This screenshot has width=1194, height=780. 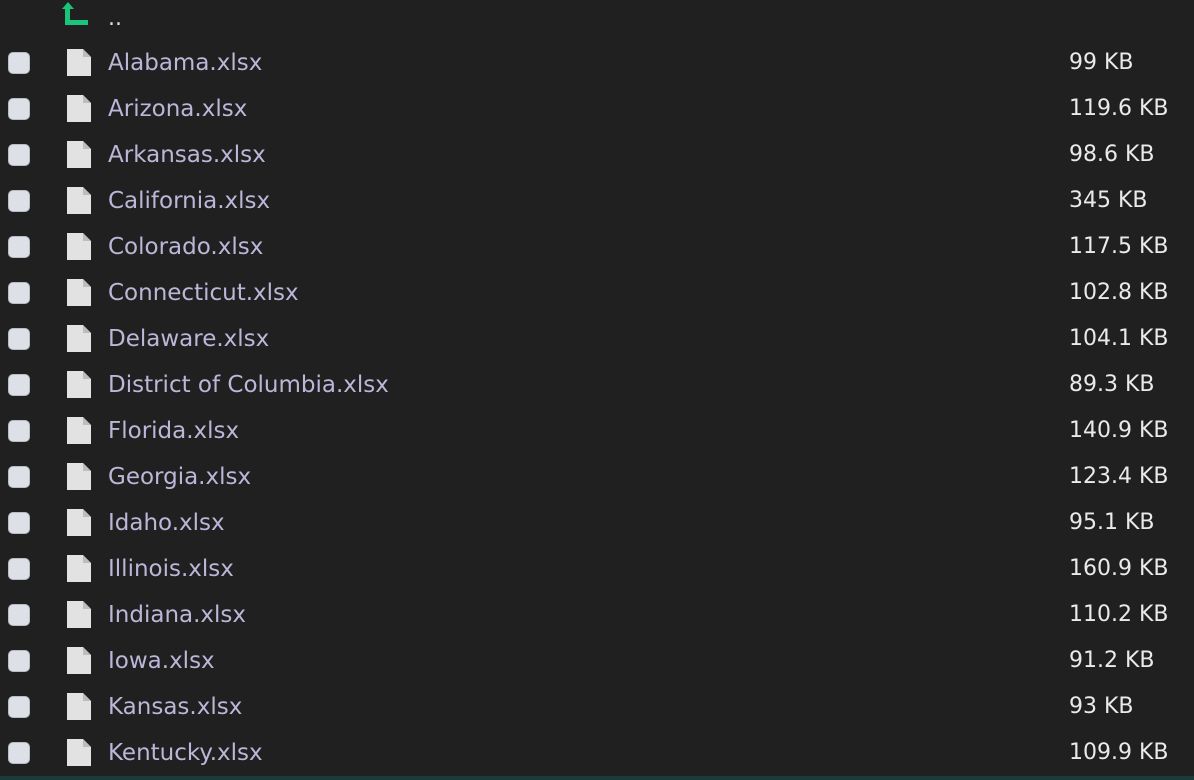 What do you see at coordinates (1112, 154) in the screenshot?
I see `file-size: 98.6 KB` at bounding box center [1112, 154].